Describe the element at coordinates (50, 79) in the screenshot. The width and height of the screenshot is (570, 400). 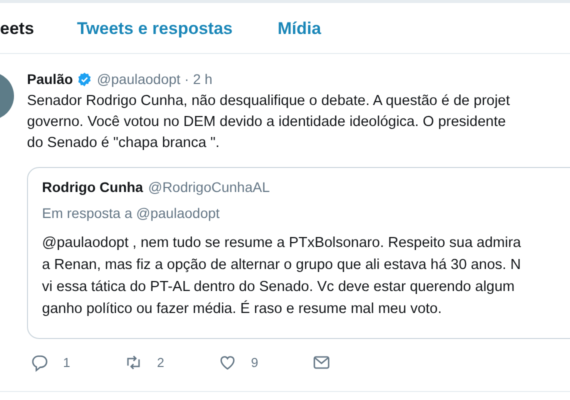
I see `author-name: Paulão` at that location.